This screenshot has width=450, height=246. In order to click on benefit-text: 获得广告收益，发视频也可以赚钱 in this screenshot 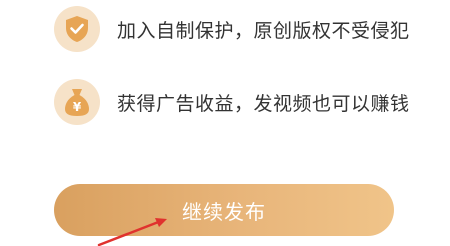, I will do `click(263, 103)`.